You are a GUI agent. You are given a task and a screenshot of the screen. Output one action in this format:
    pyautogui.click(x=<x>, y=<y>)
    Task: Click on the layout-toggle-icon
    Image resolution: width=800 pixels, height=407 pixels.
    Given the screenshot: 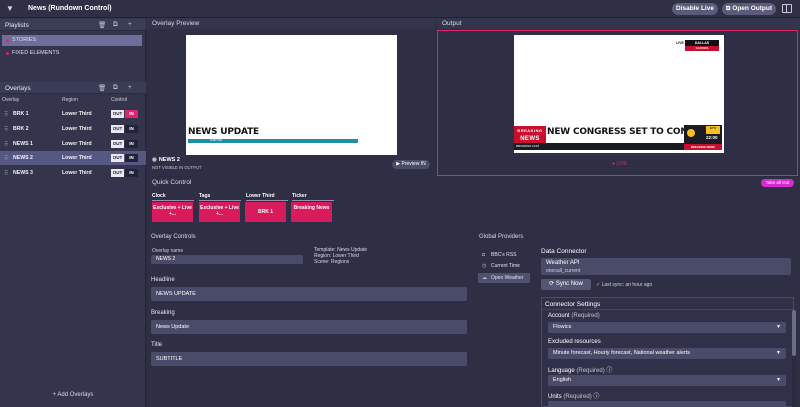 What is the action you would take?
    pyautogui.click(x=787, y=8)
    